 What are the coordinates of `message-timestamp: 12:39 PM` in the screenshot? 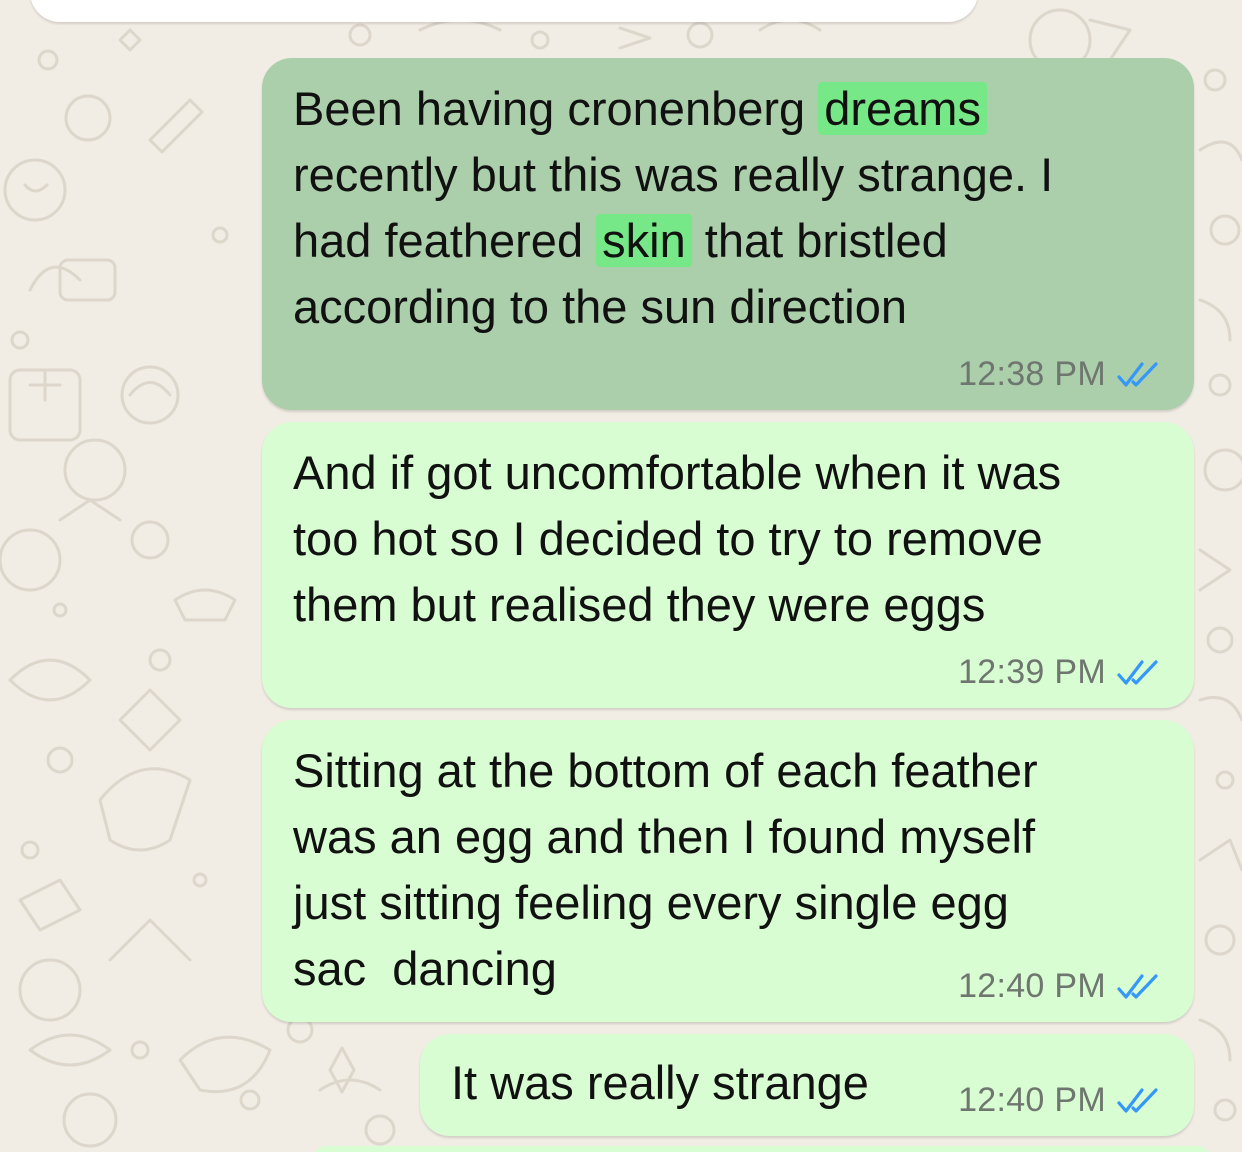 It's located at (1032, 672).